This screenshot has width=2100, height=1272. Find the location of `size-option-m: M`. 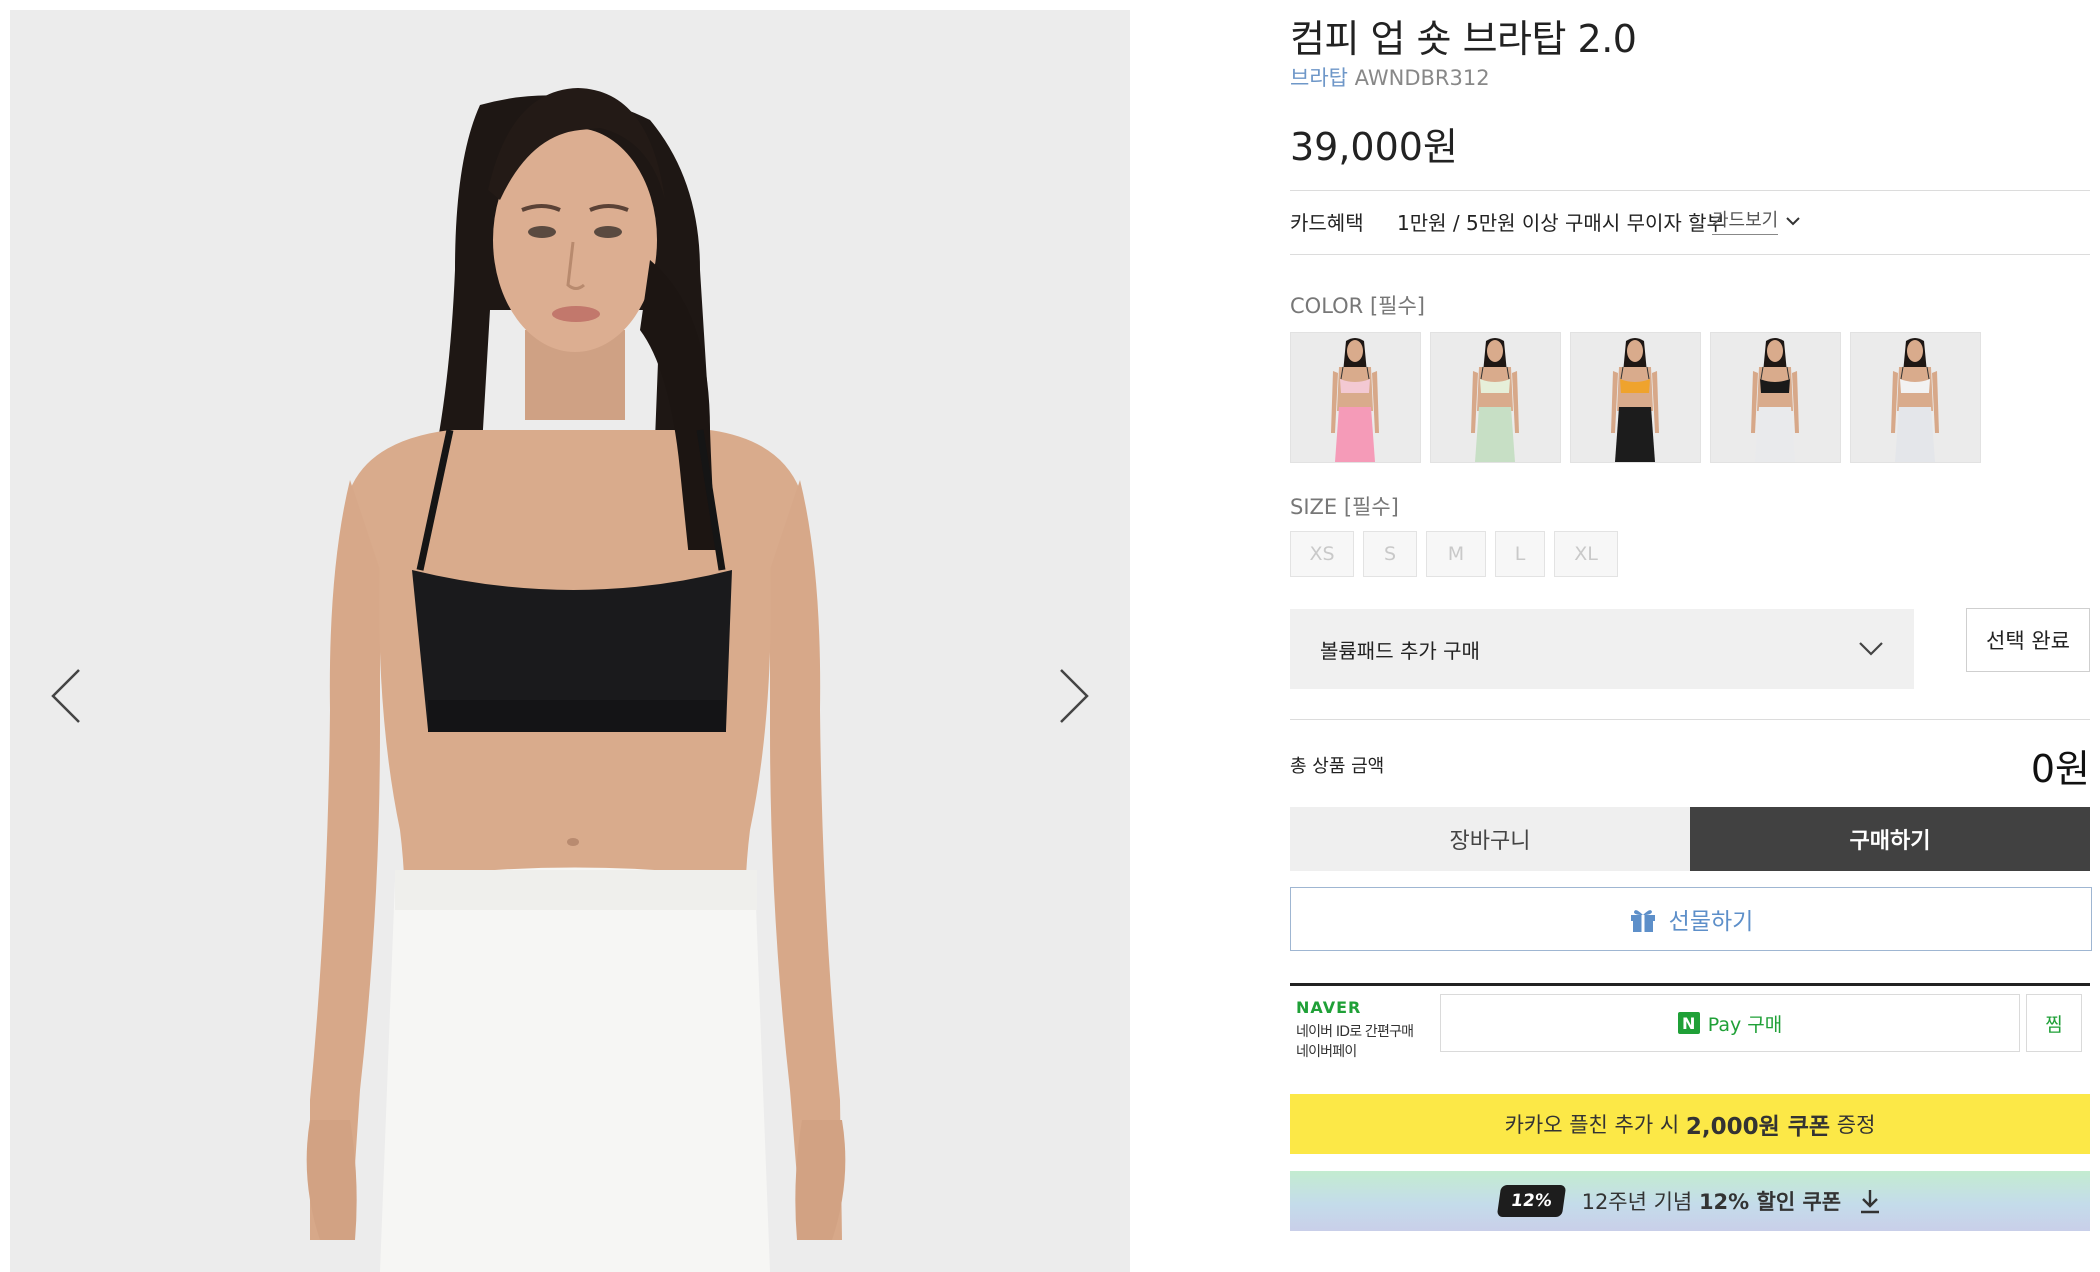

size-option-m: M is located at coordinates (1456, 554).